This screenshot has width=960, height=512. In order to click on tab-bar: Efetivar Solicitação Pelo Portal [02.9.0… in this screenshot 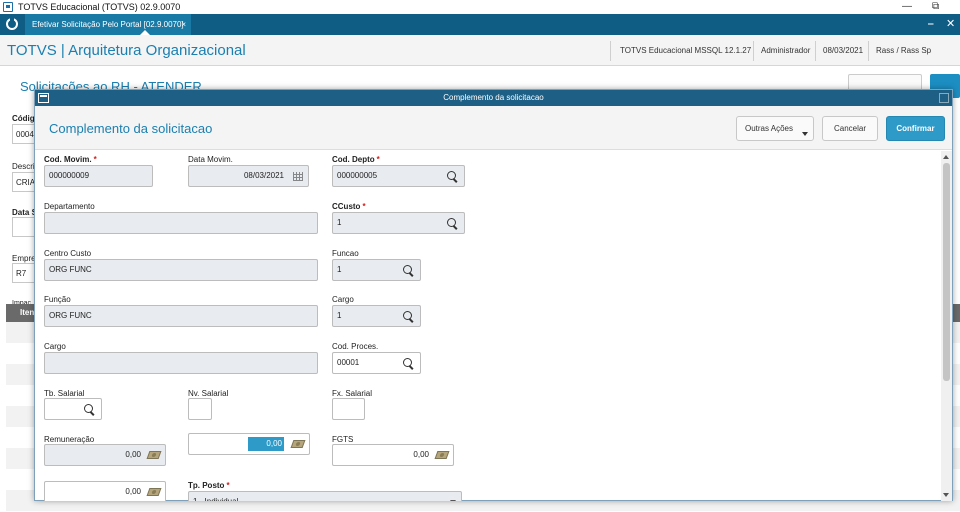, I will do `click(480, 24)`.